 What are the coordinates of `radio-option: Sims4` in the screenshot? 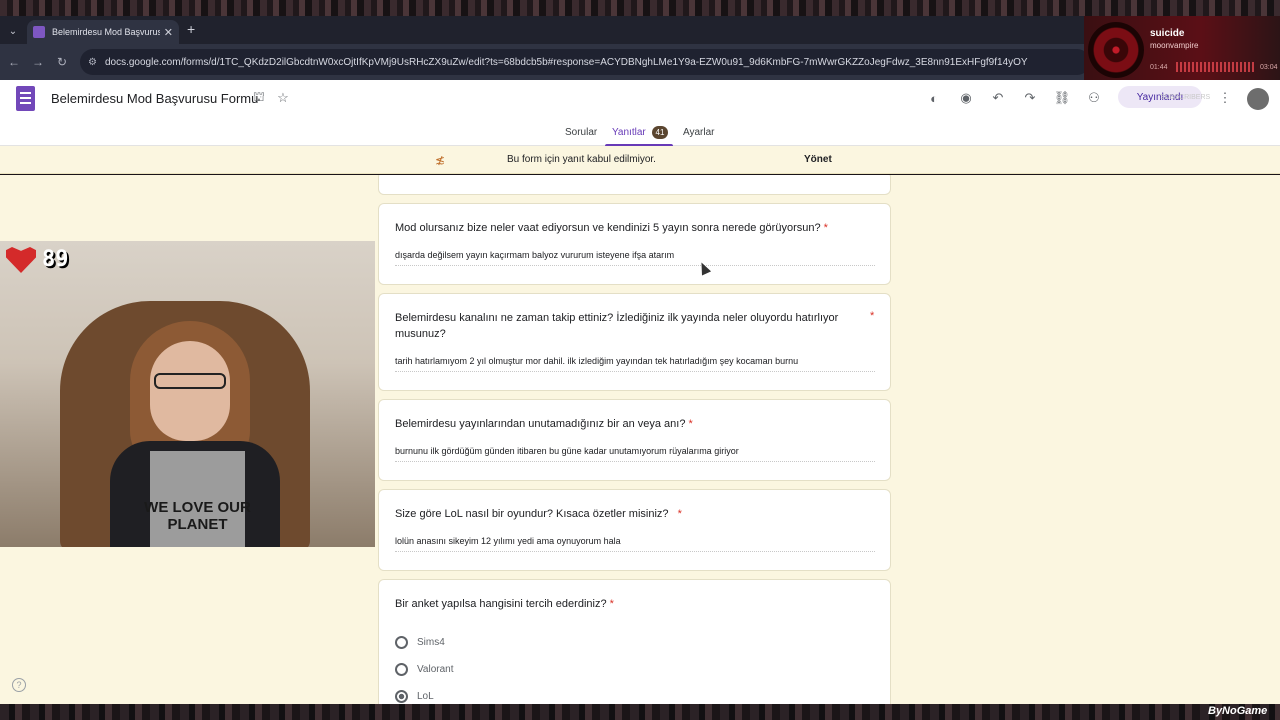 It's located at (420, 642).